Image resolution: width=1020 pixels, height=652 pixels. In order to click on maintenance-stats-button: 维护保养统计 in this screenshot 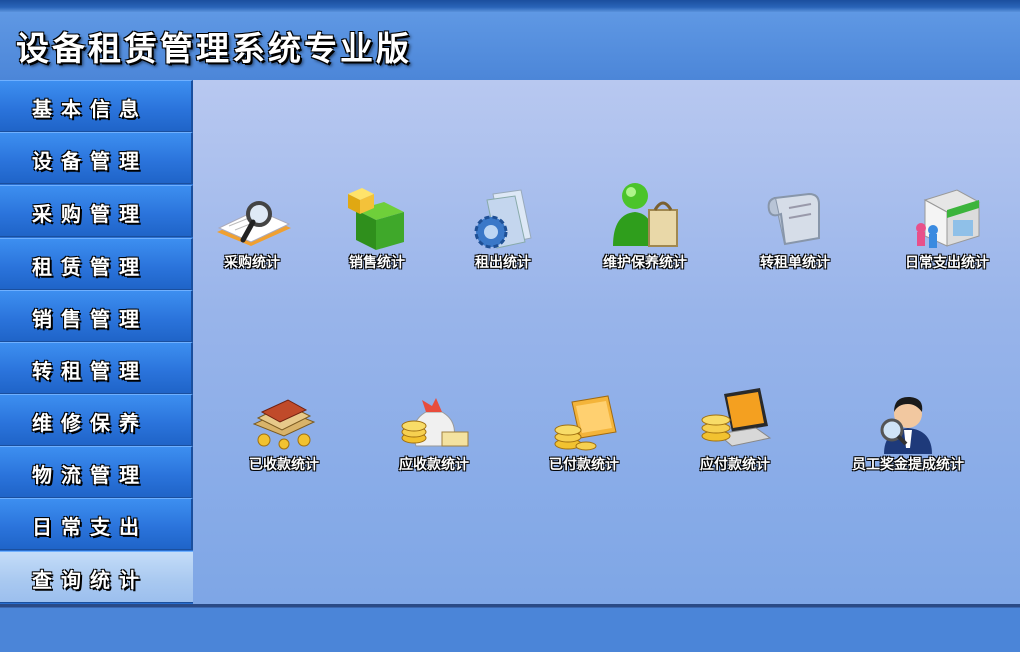, I will do `click(645, 226)`.